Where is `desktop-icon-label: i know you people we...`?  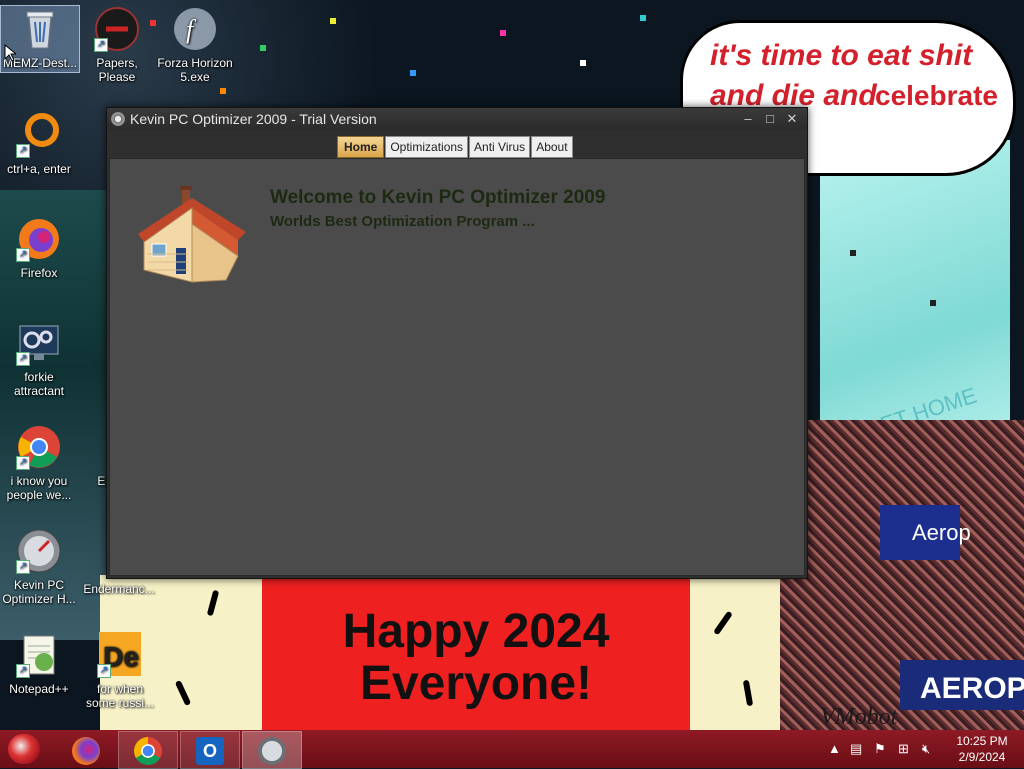
desktop-icon-label: i know you people we... is located at coordinates (39, 488).